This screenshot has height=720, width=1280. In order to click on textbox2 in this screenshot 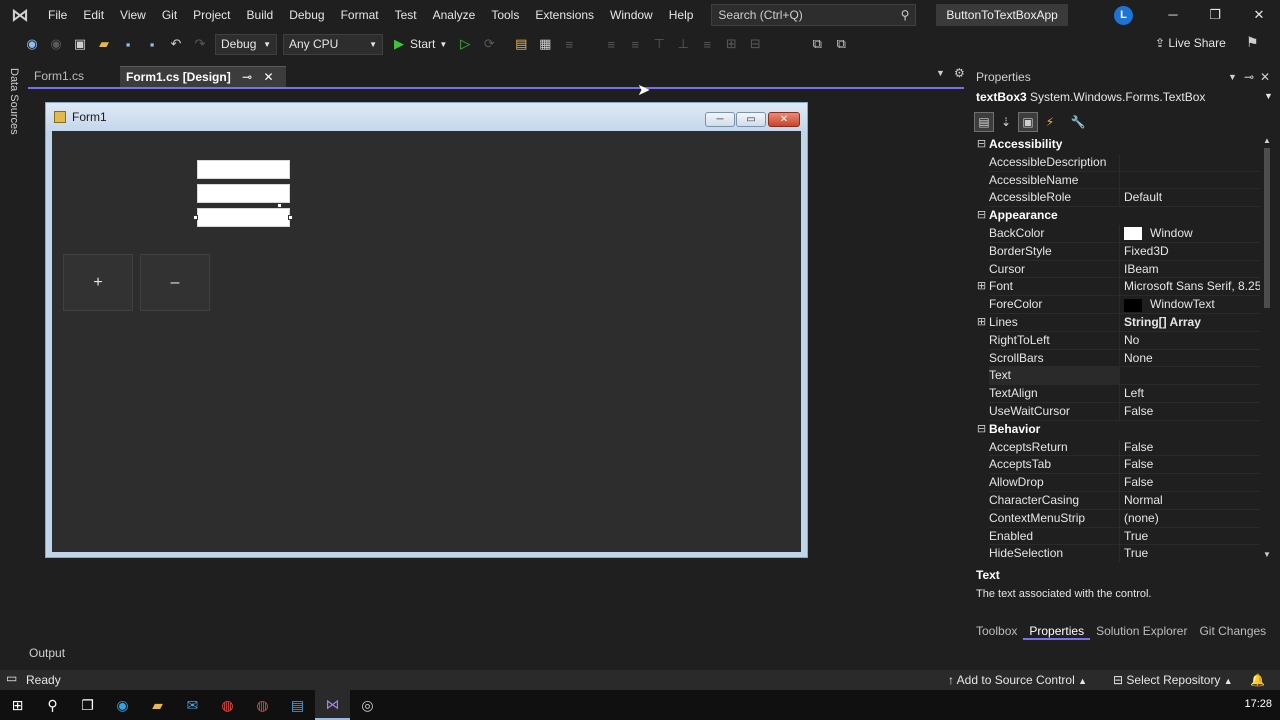, I will do `click(243, 193)`.